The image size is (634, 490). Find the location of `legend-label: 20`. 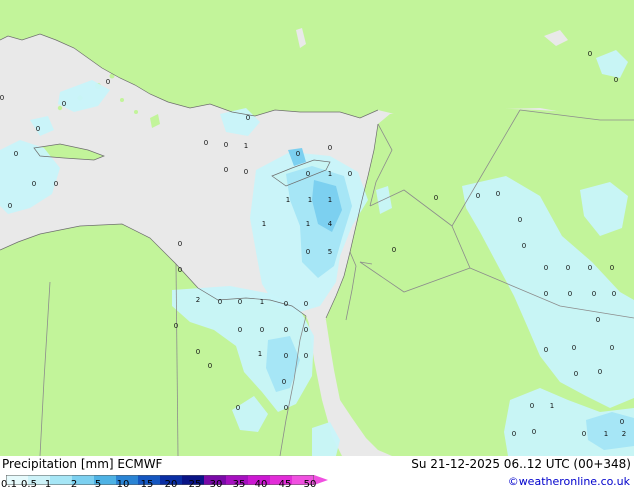

legend-label: 20 is located at coordinates (171, 484).